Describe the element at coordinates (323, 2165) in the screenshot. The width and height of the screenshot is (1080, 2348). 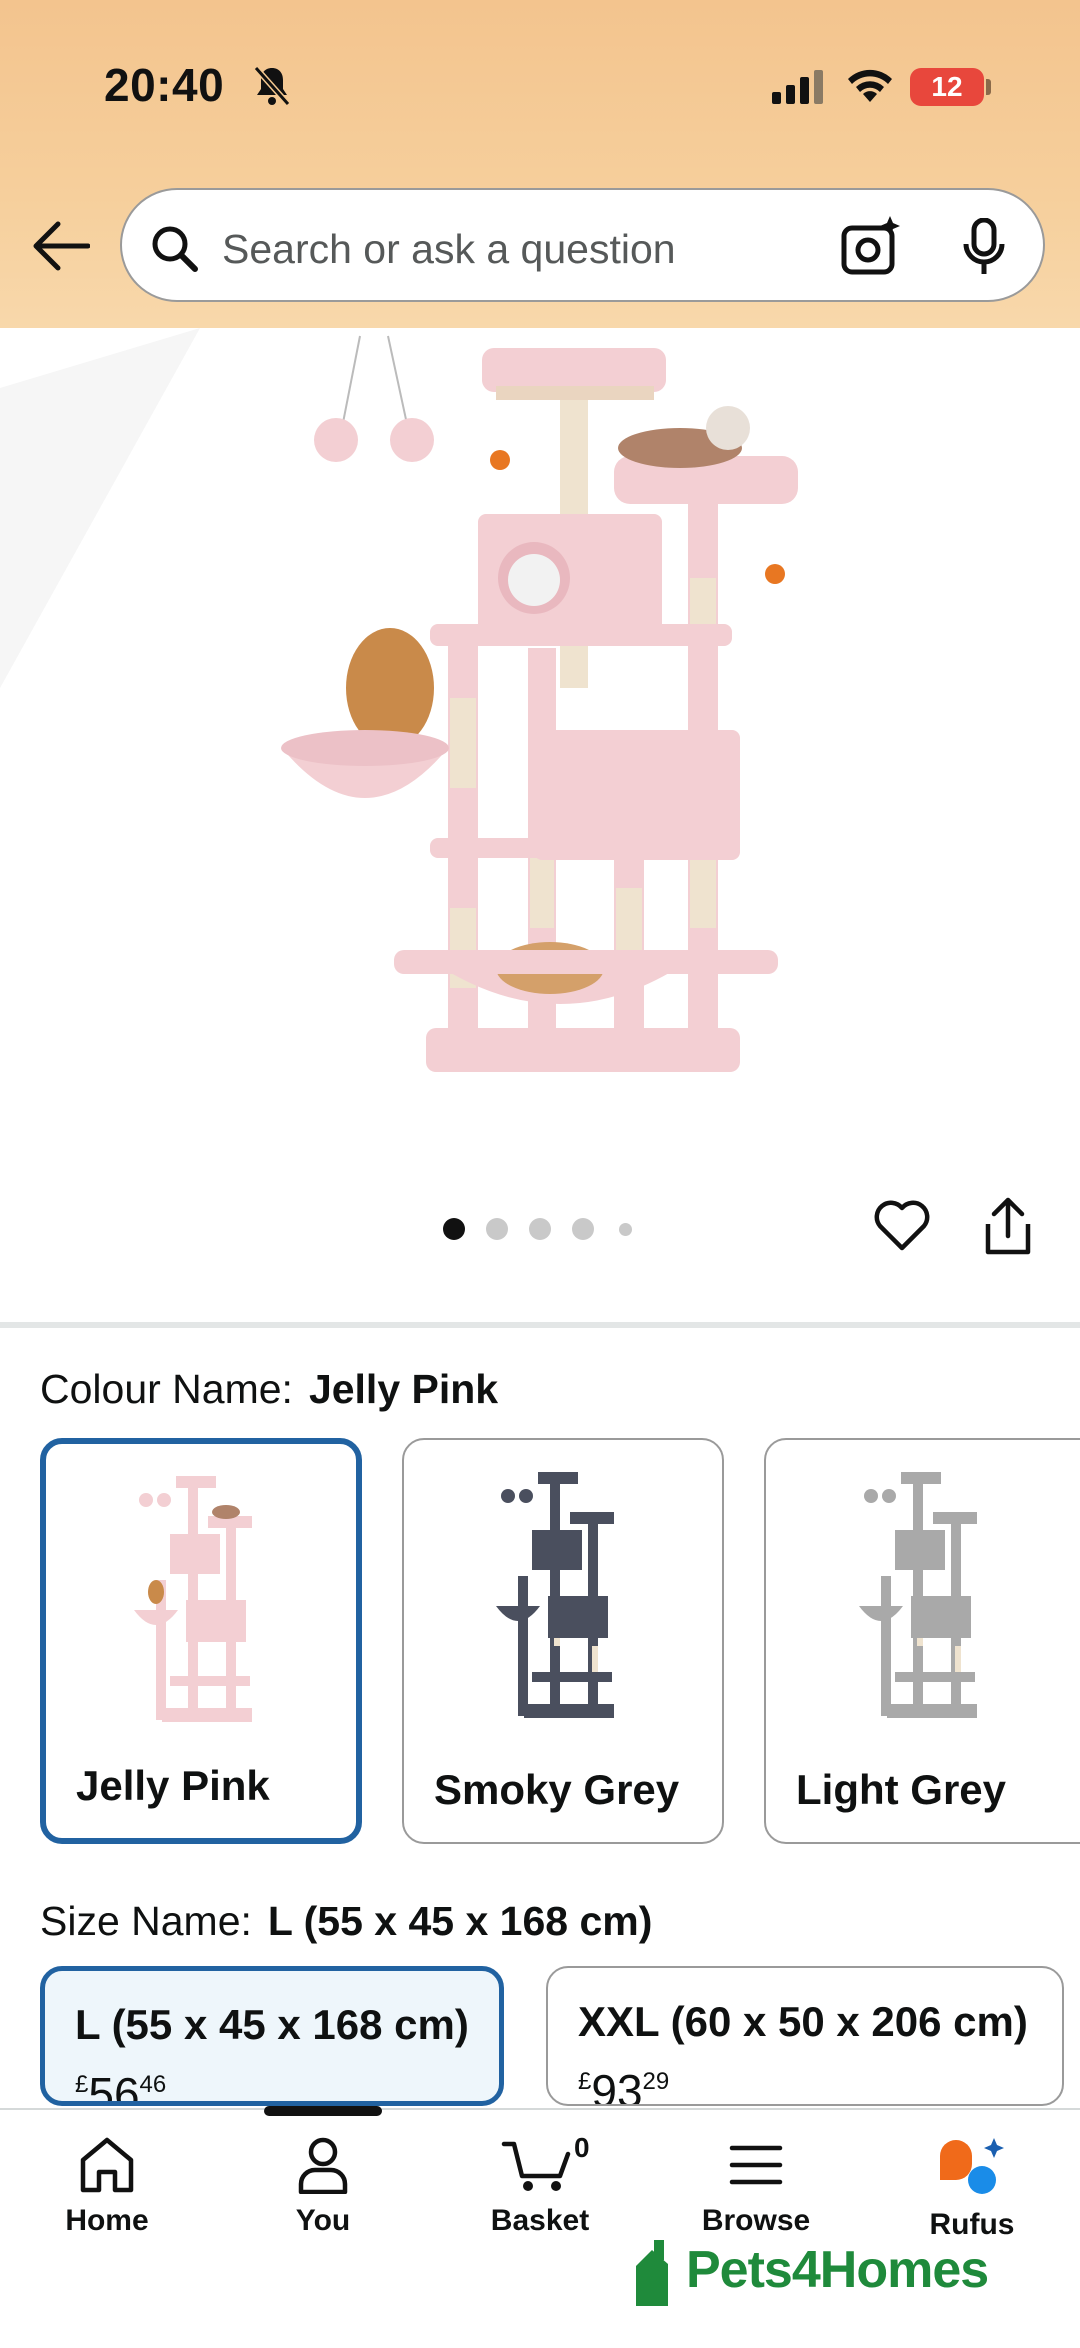
I see `person-icon` at that location.